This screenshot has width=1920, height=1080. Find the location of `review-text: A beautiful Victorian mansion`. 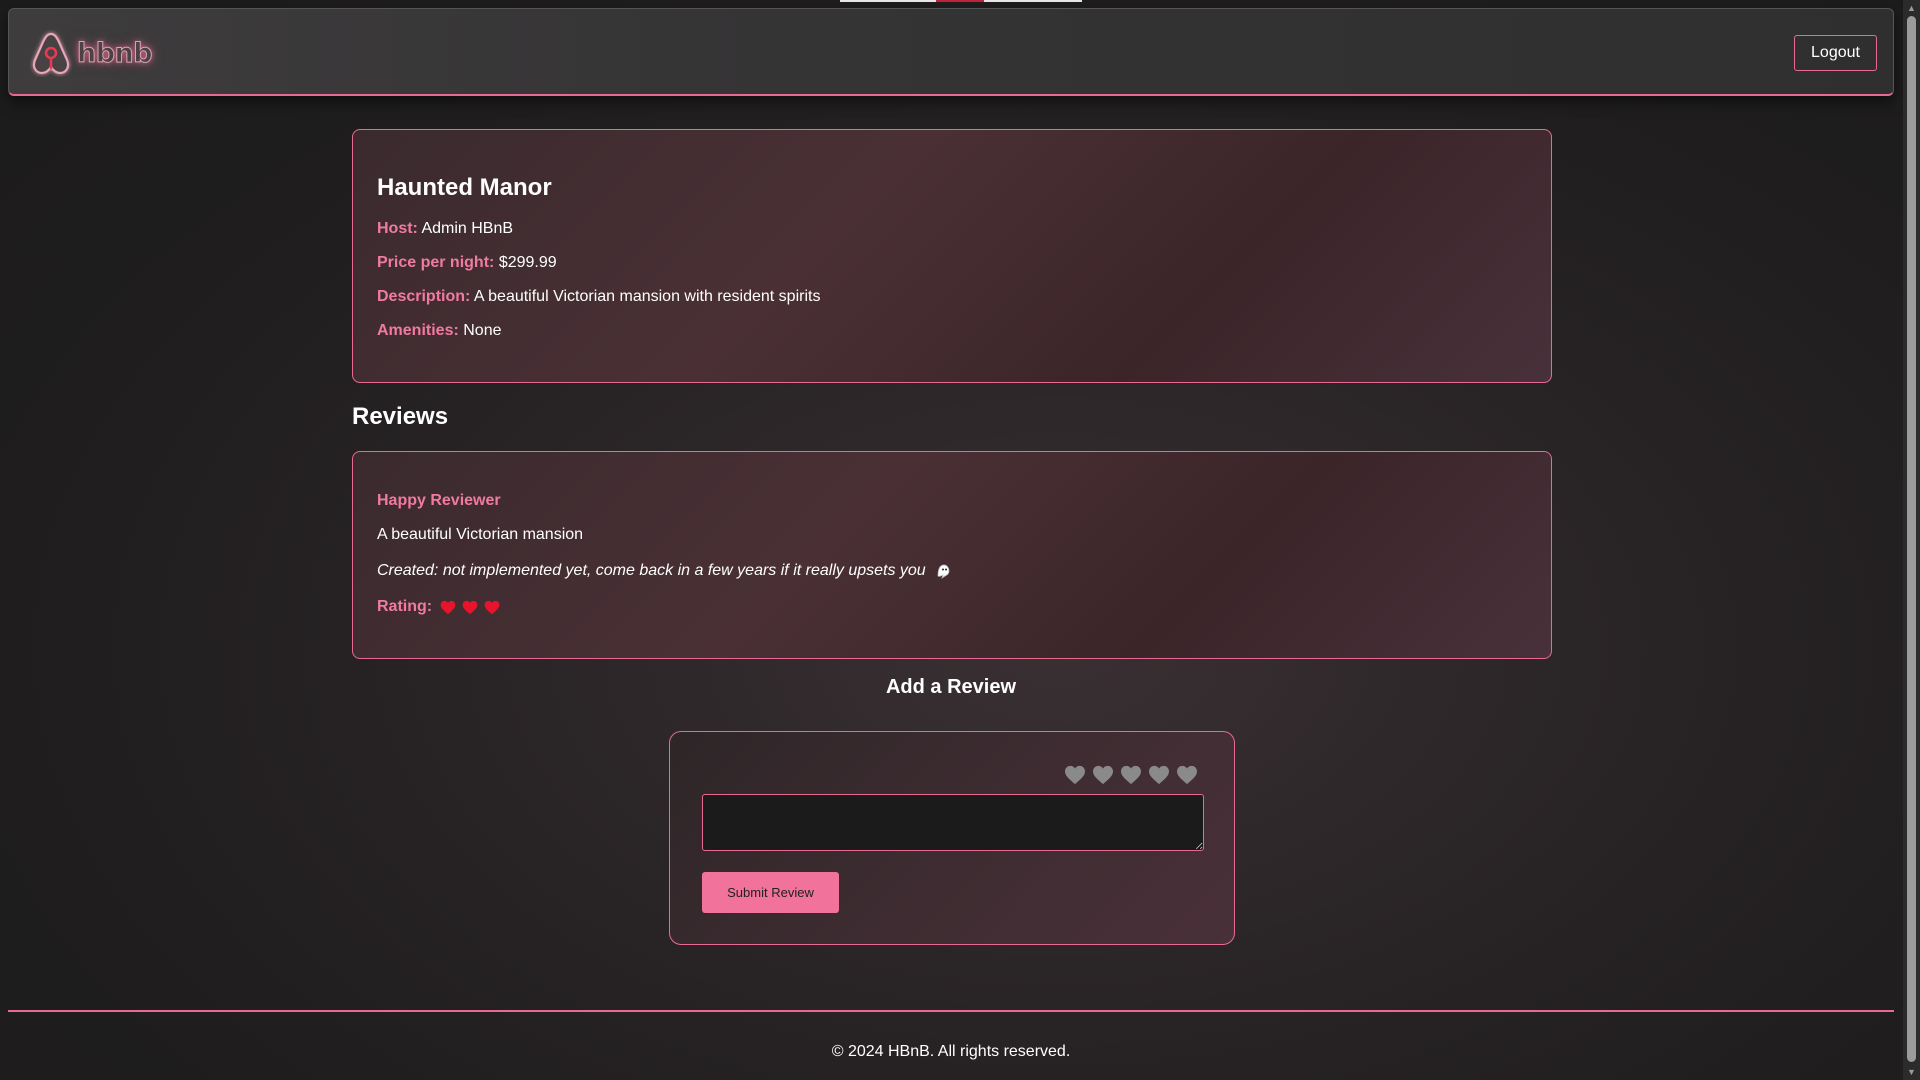

review-text: A beautiful Victorian mansion is located at coordinates (480, 534).